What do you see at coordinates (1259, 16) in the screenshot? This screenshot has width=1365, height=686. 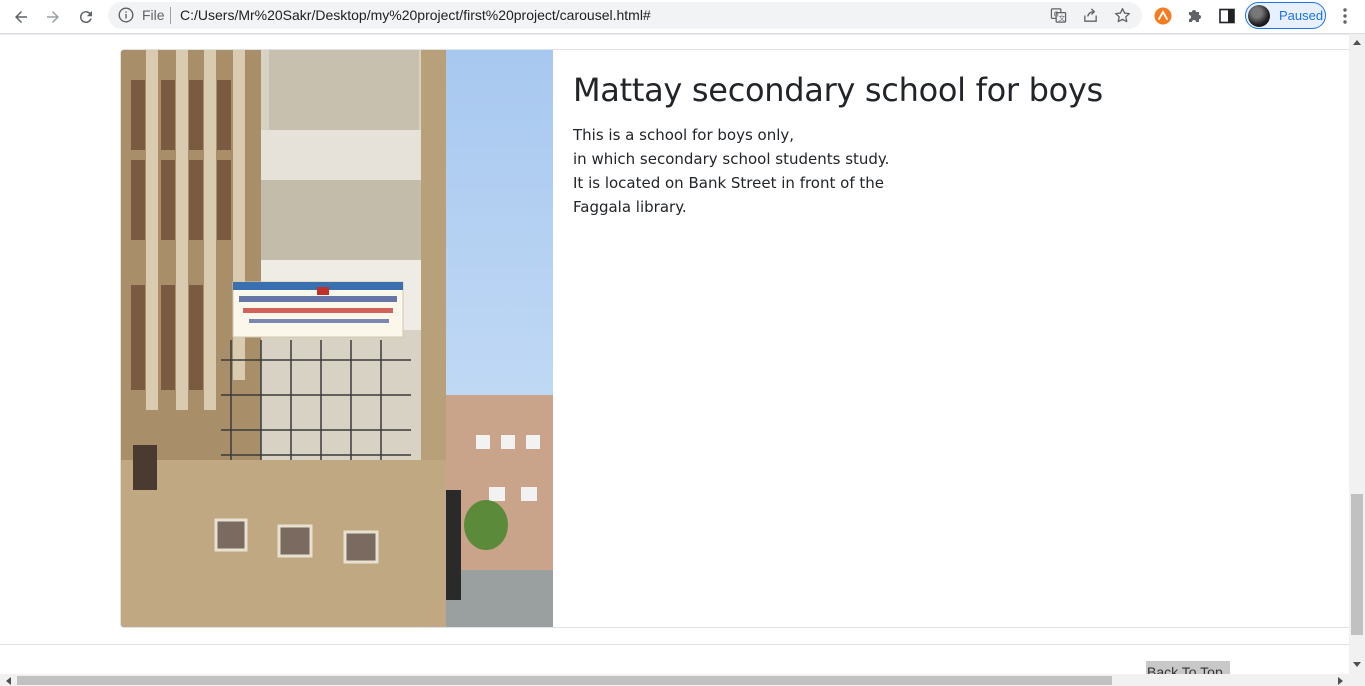 I see `avatar` at bounding box center [1259, 16].